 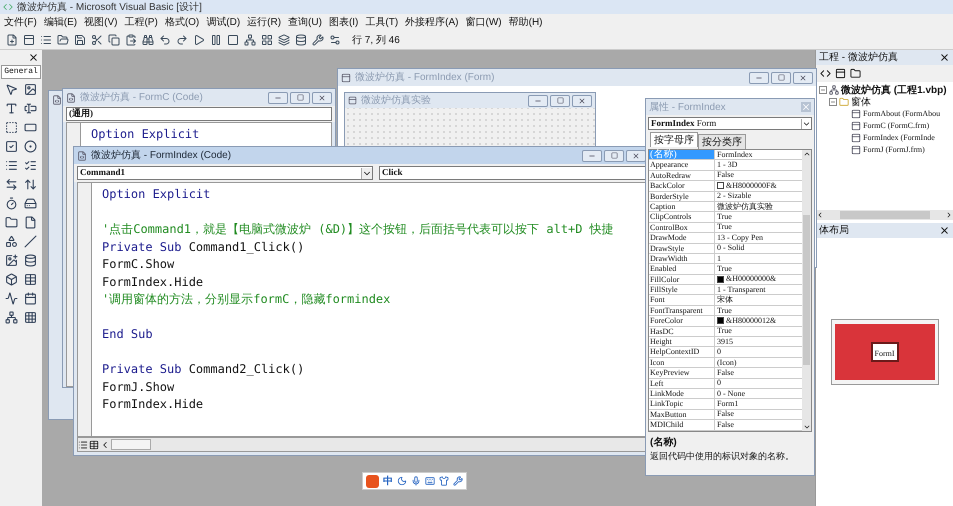 I want to click on undo-icon, so click(x=165, y=40).